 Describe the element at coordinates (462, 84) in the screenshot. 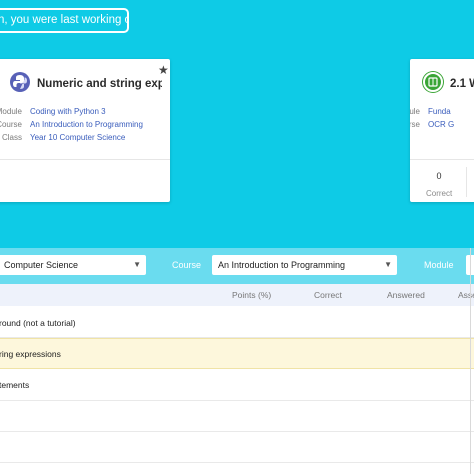

I see `card-title-2: 2.1 W` at that location.